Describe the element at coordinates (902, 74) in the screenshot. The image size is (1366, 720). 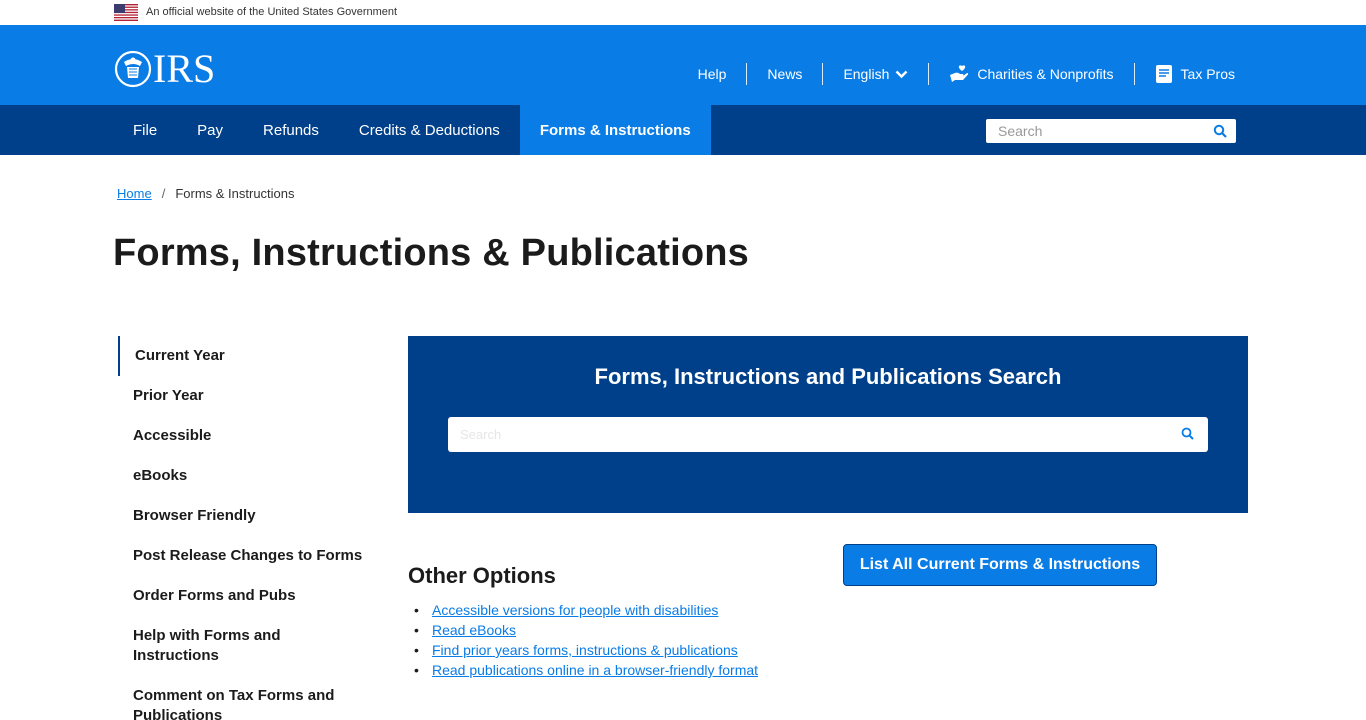
I see `chevron-down-icon` at that location.